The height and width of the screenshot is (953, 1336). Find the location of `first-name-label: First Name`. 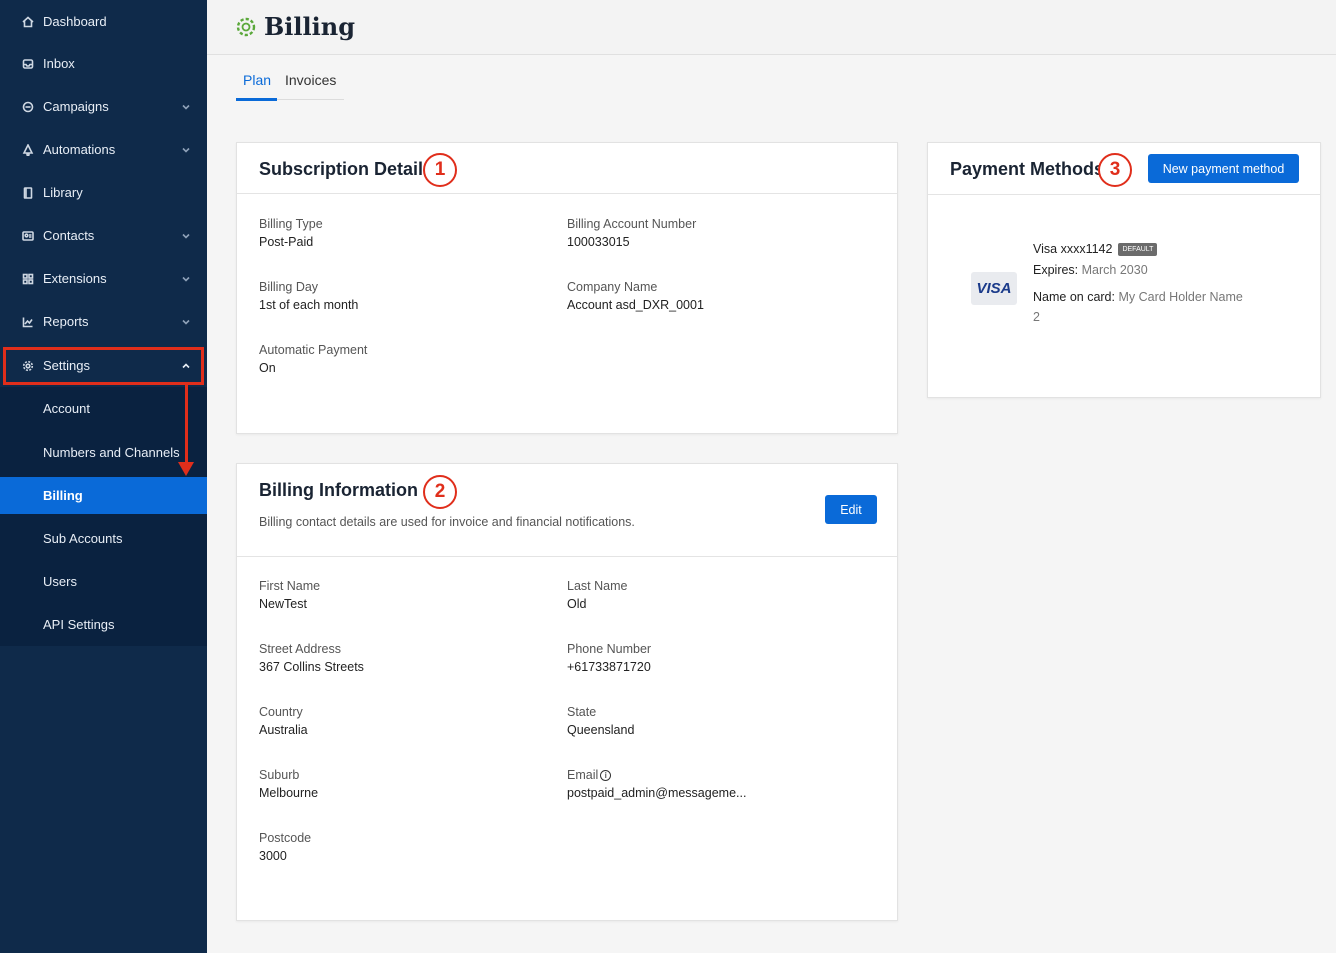

first-name-label: First Name is located at coordinates (290, 586).